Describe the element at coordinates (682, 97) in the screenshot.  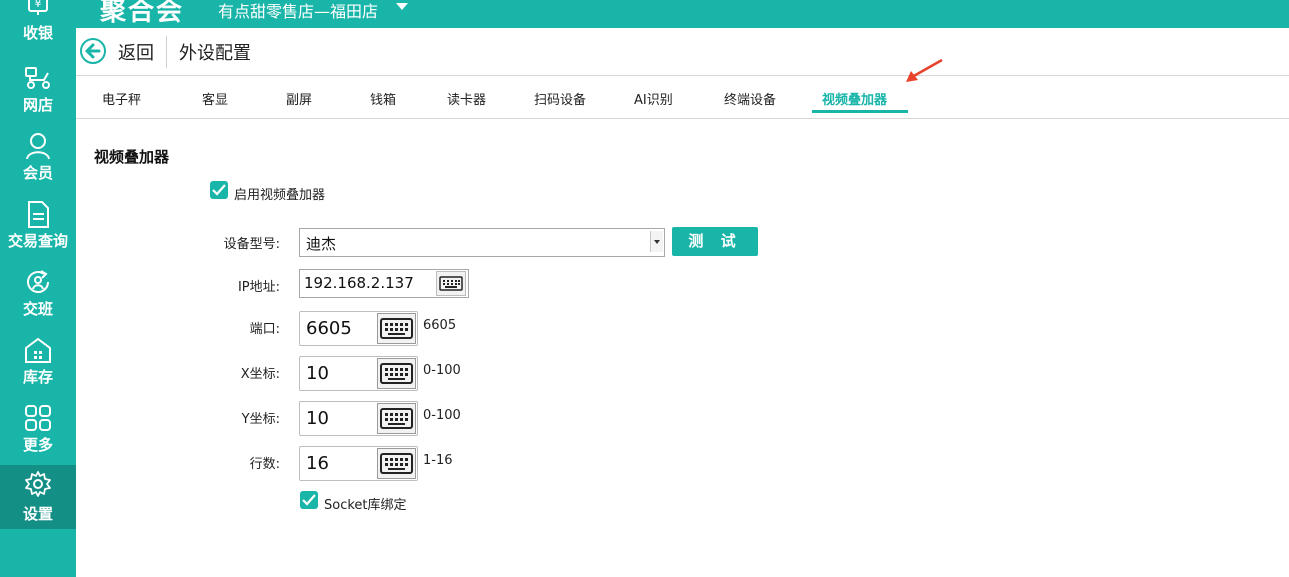
I see `tab-bar: 电子秤 客显 副屏 钱箱 读卡器 扫码设备 AI识别 终端设备 视频叠加器` at that location.